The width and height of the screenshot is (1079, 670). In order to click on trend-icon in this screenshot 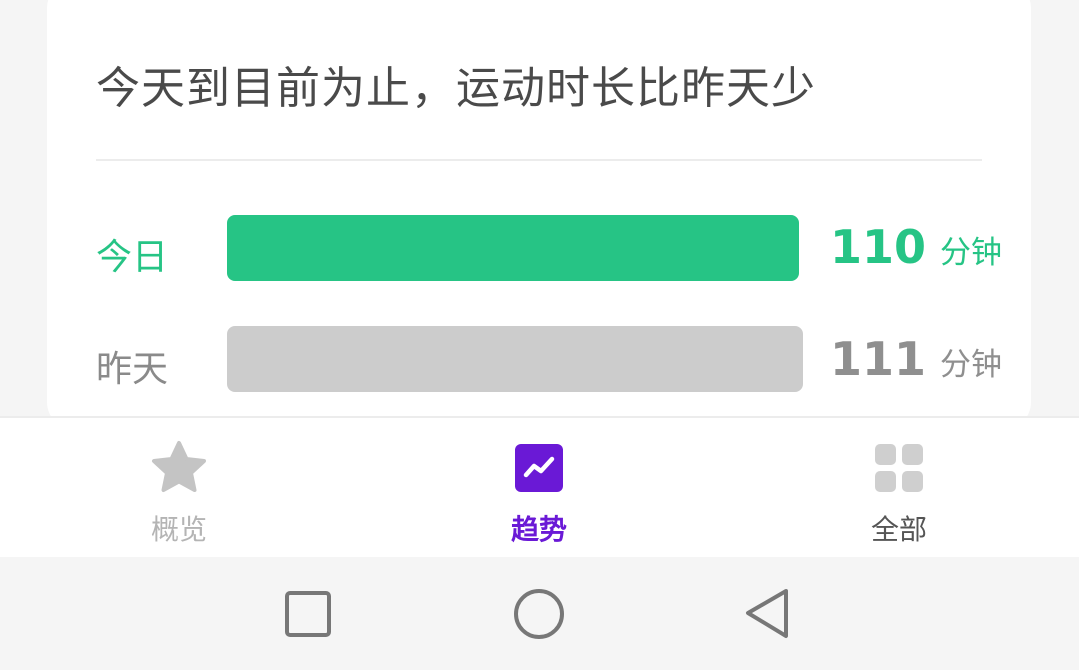, I will do `click(539, 468)`.